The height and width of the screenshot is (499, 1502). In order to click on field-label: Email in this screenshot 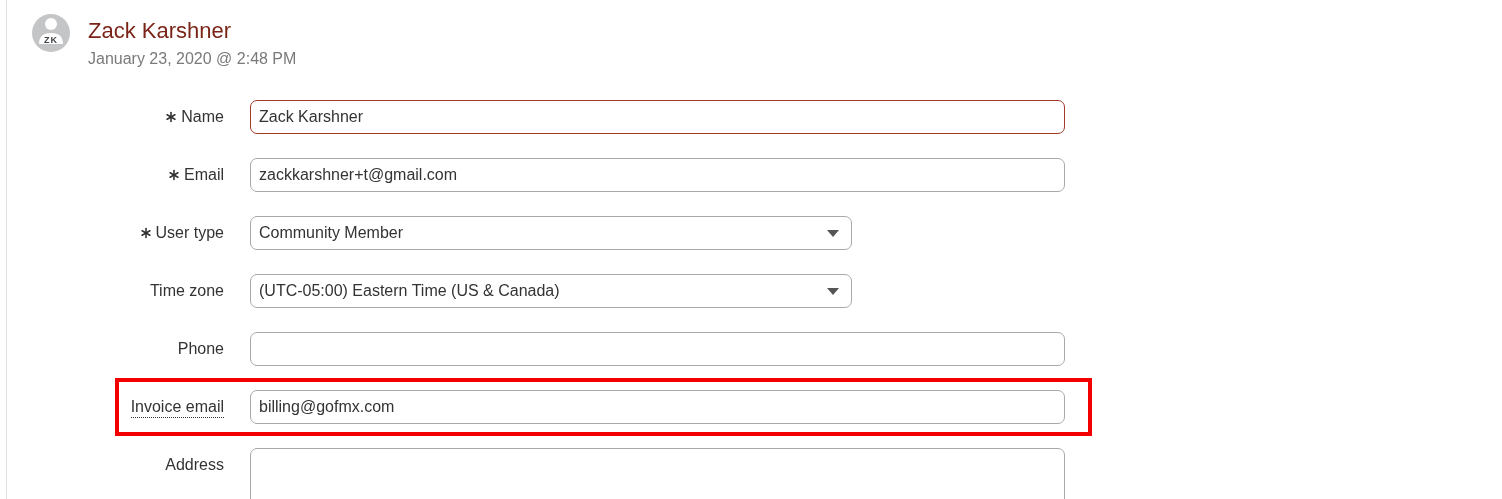, I will do `click(204, 175)`.